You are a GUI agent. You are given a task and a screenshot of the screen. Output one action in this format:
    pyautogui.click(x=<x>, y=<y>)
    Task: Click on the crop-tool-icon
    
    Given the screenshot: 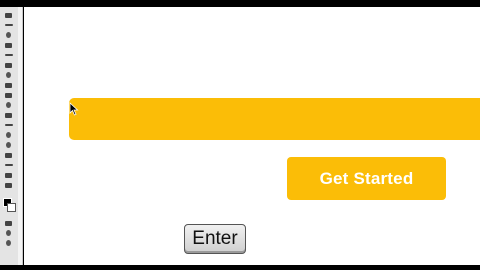 What is the action you would take?
    pyautogui.click(x=8, y=55)
    